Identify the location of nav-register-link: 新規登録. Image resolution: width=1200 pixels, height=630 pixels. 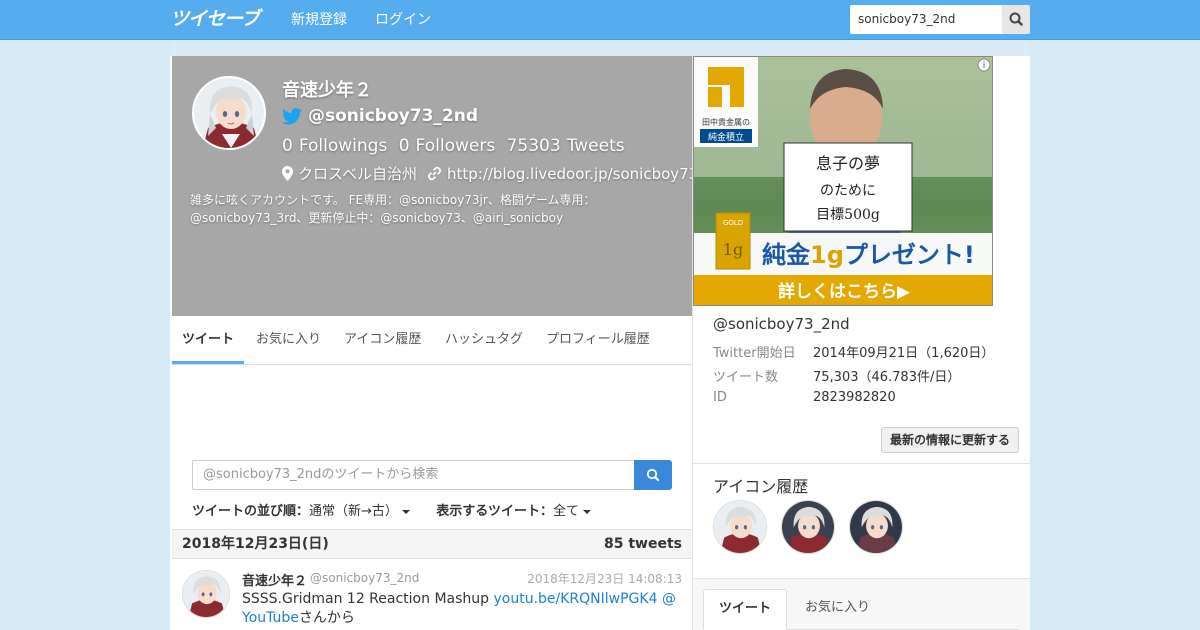
(319, 20).